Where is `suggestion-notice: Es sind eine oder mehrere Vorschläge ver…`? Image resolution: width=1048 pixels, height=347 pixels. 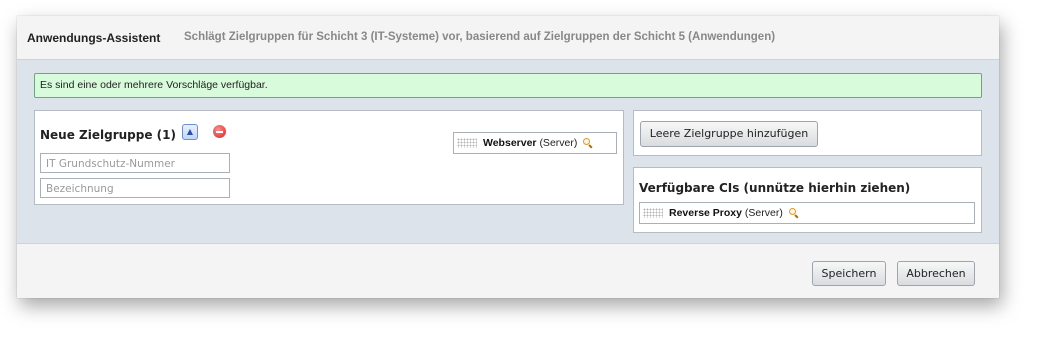
suggestion-notice: Es sind eine oder mehrere Vorschläge ver… is located at coordinates (508, 85).